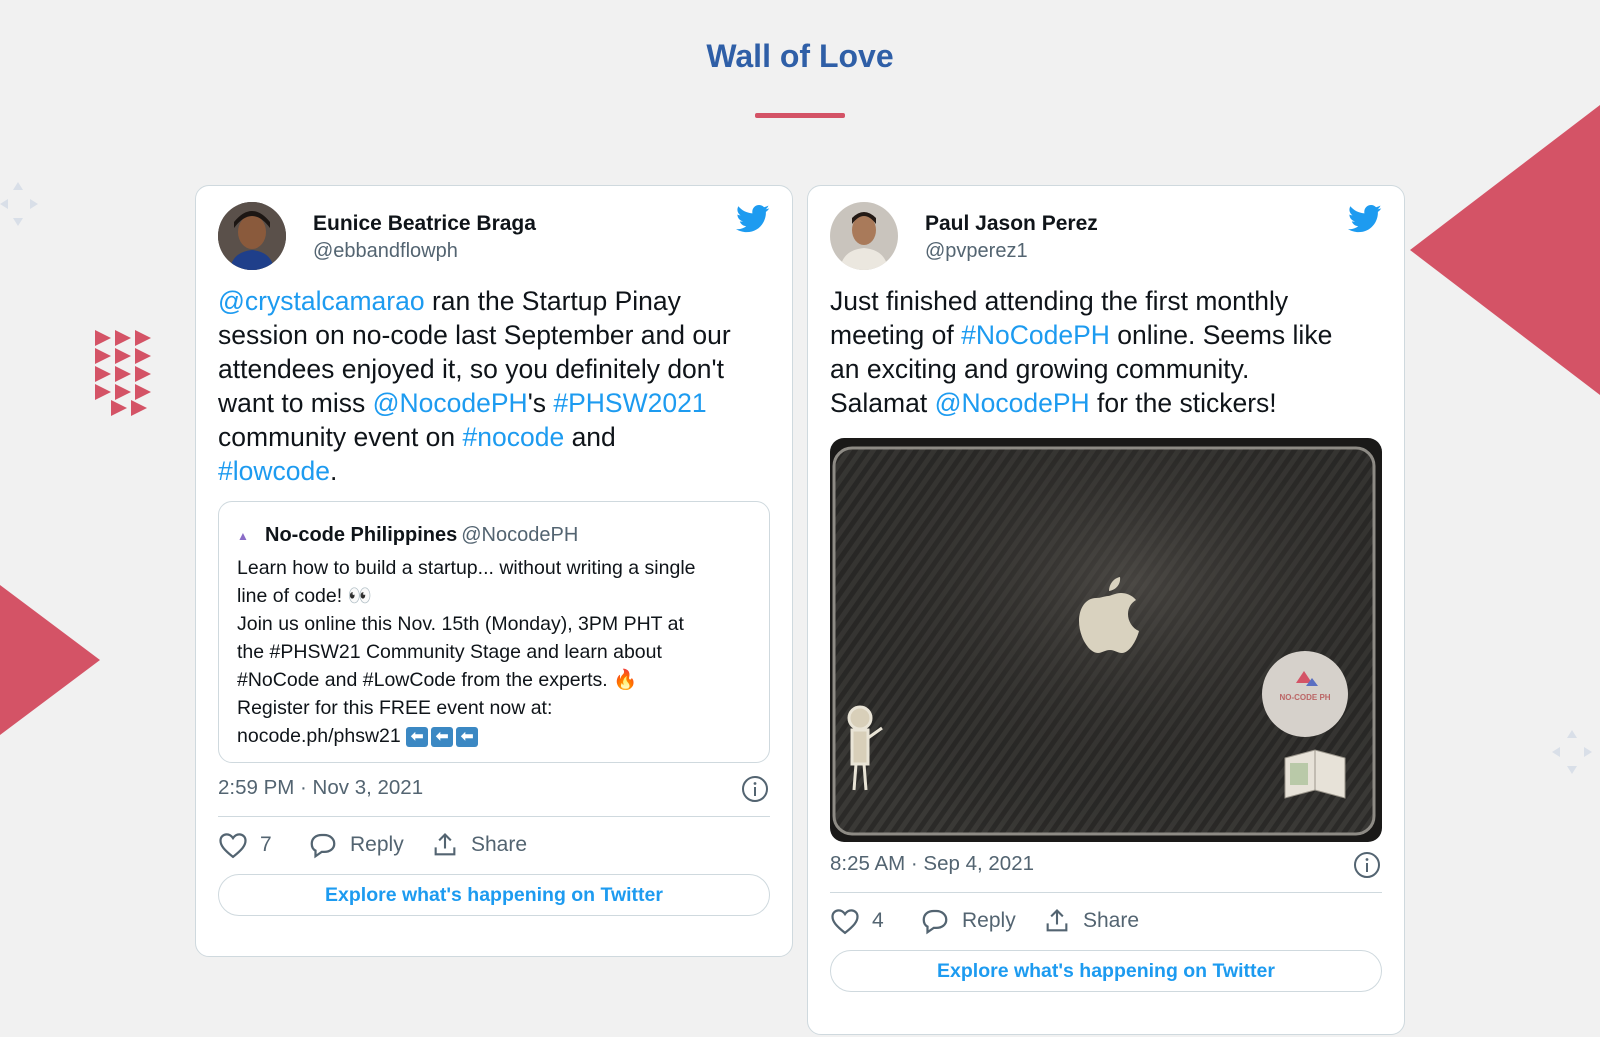 The height and width of the screenshot is (1037, 1600). What do you see at coordinates (437, 680) in the screenshot?
I see `quoted-line: #NoCode and #LowCode from the experts. 🔥` at bounding box center [437, 680].